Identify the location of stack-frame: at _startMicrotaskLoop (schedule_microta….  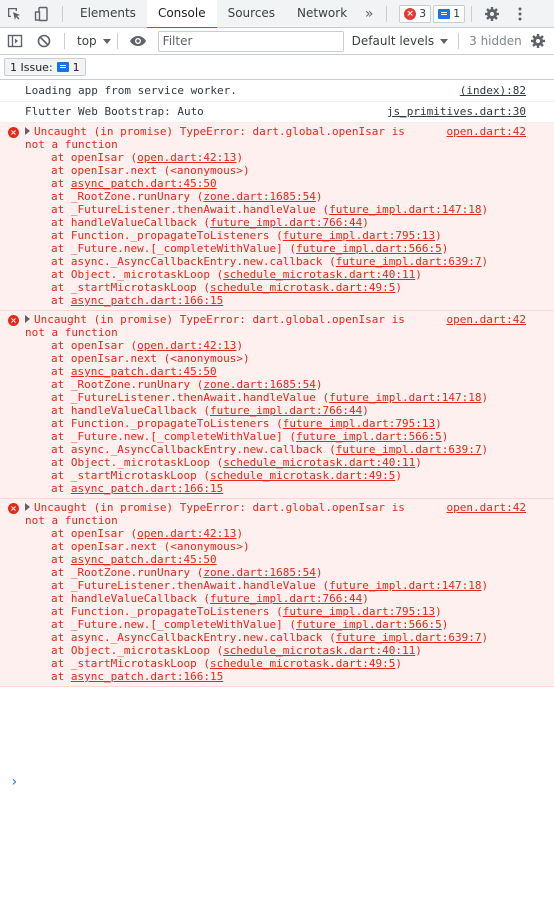
(275, 287).